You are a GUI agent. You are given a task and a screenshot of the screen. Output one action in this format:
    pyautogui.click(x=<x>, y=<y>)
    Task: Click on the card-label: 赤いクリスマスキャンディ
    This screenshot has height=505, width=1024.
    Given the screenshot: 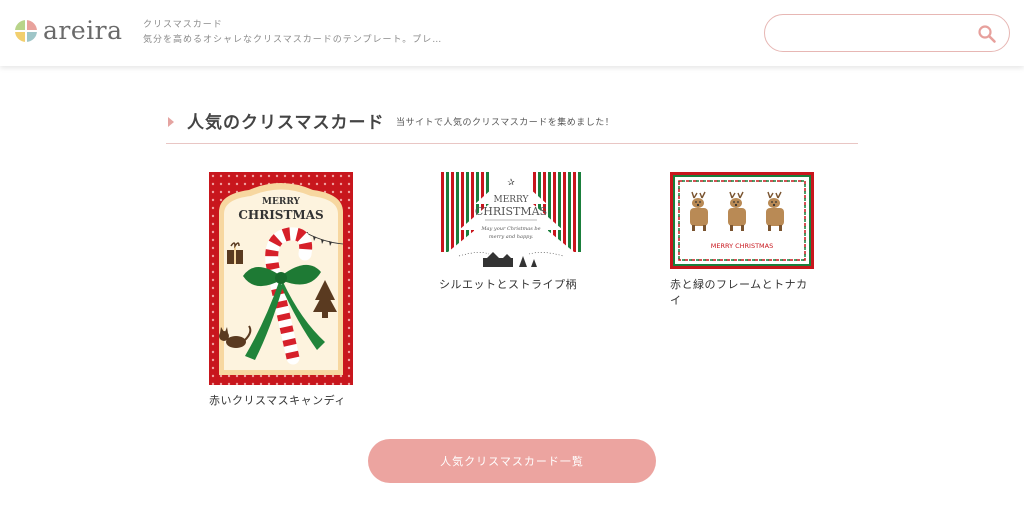 What is the action you would take?
    pyautogui.click(x=277, y=400)
    